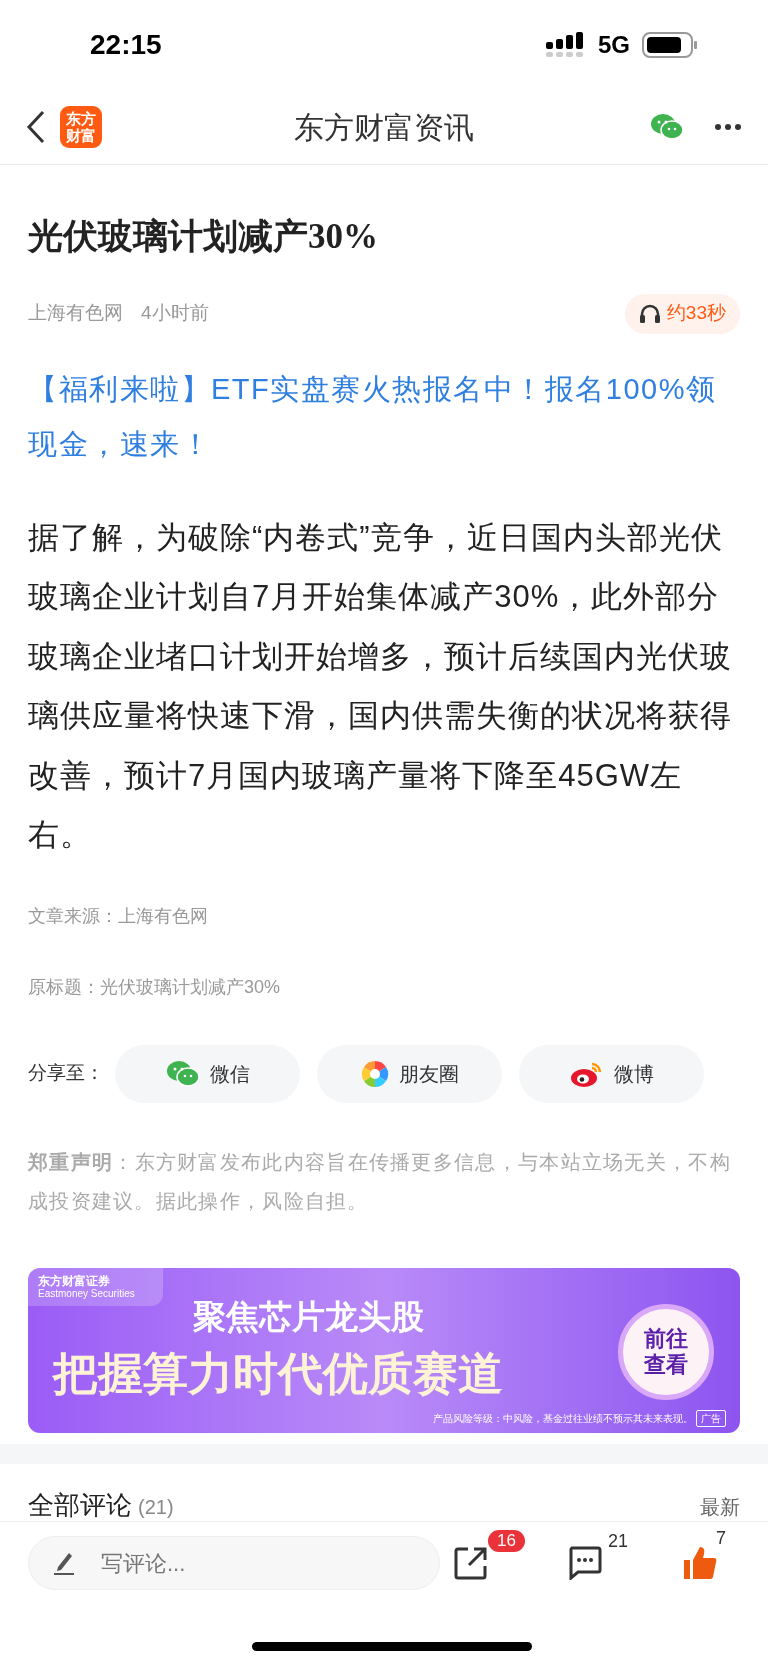 The width and height of the screenshot is (768, 1662). I want to click on share-button: 朋友圈, so click(409, 1073).